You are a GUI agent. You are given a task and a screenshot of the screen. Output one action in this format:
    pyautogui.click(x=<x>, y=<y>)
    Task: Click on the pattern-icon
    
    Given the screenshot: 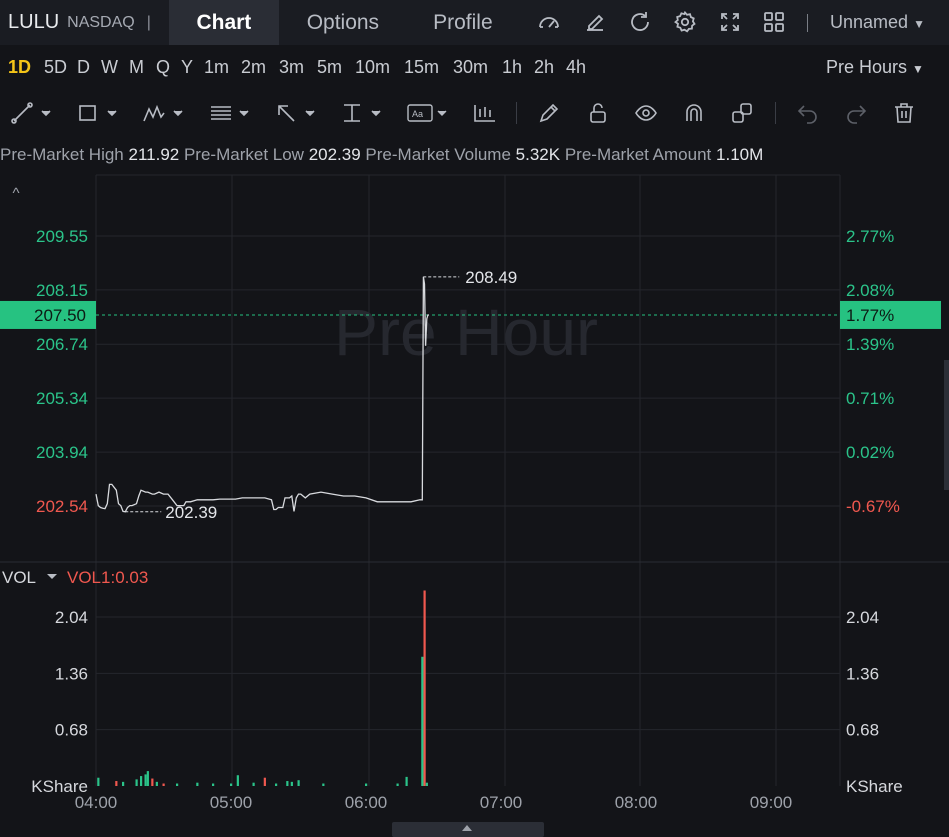 What is the action you would take?
    pyautogui.click(x=164, y=113)
    